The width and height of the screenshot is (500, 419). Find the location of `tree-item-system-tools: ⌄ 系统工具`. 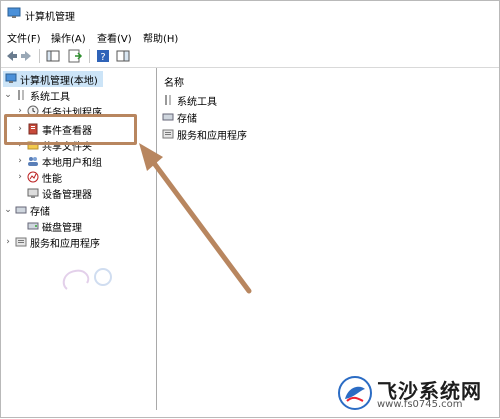

tree-item-system-tools: ⌄ 系统工具 is located at coordinates (36, 95).